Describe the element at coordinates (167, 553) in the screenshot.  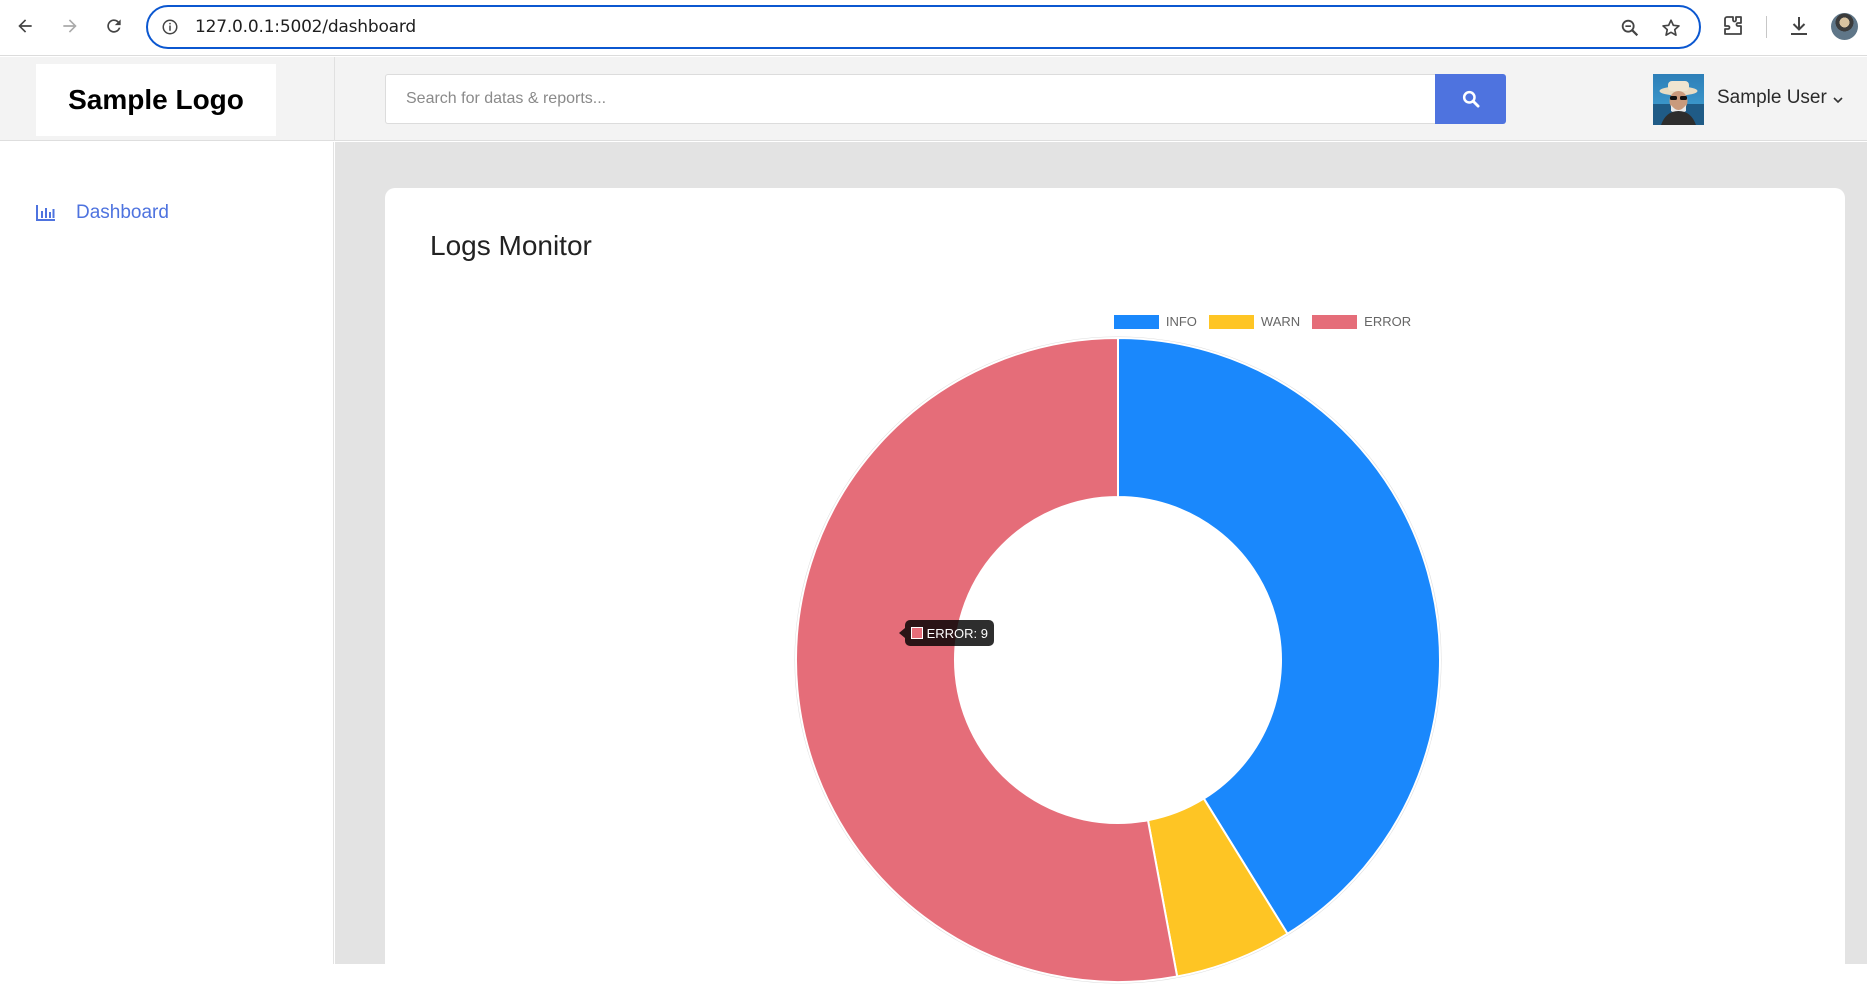
I see `sidebar: Dashboard` at that location.